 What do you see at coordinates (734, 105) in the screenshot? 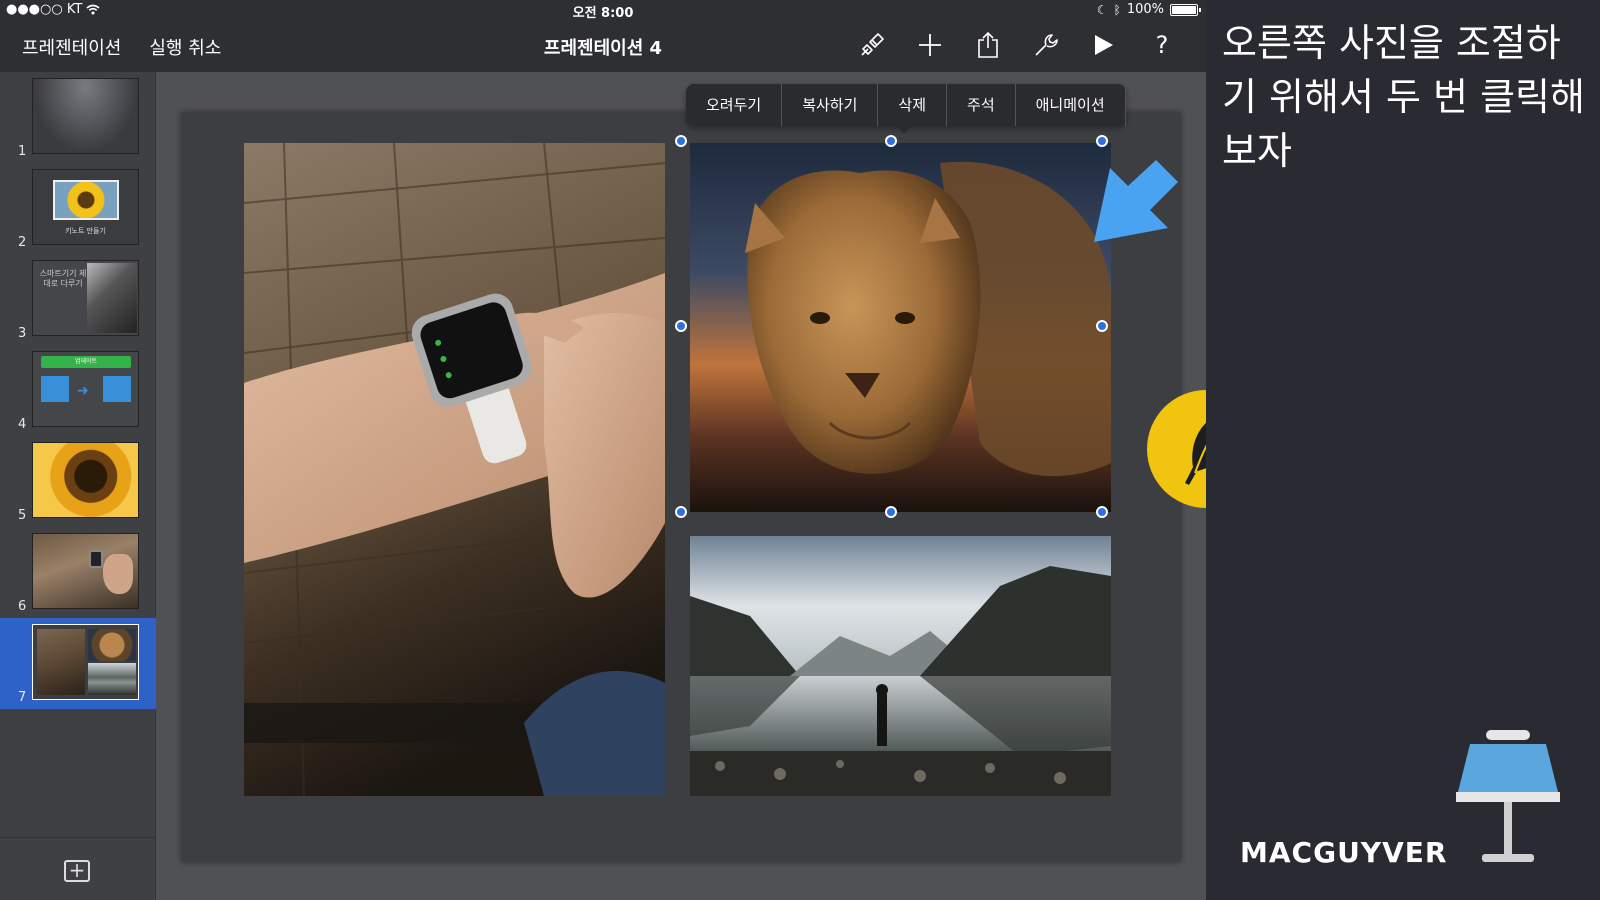
I see `menu-item-cut: 오려두기` at bounding box center [734, 105].